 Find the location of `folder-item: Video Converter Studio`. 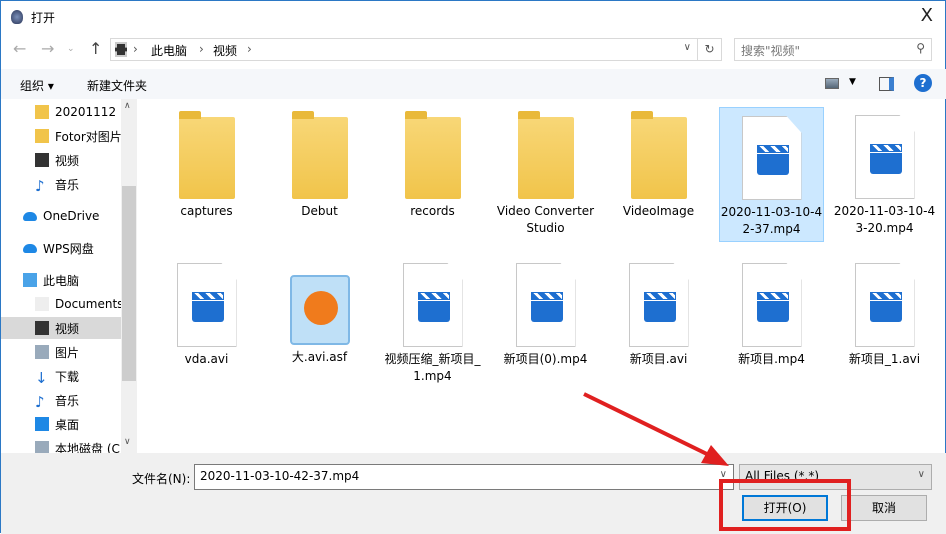

folder-item: Video Converter Studio is located at coordinates (545, 174).